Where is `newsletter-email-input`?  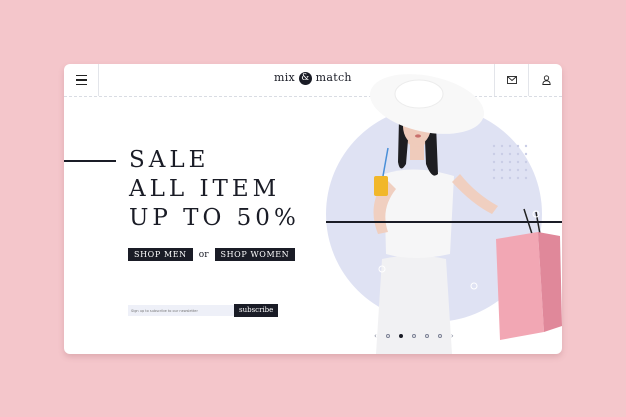
newsletter-email-input is located at coordinates (181, 310).